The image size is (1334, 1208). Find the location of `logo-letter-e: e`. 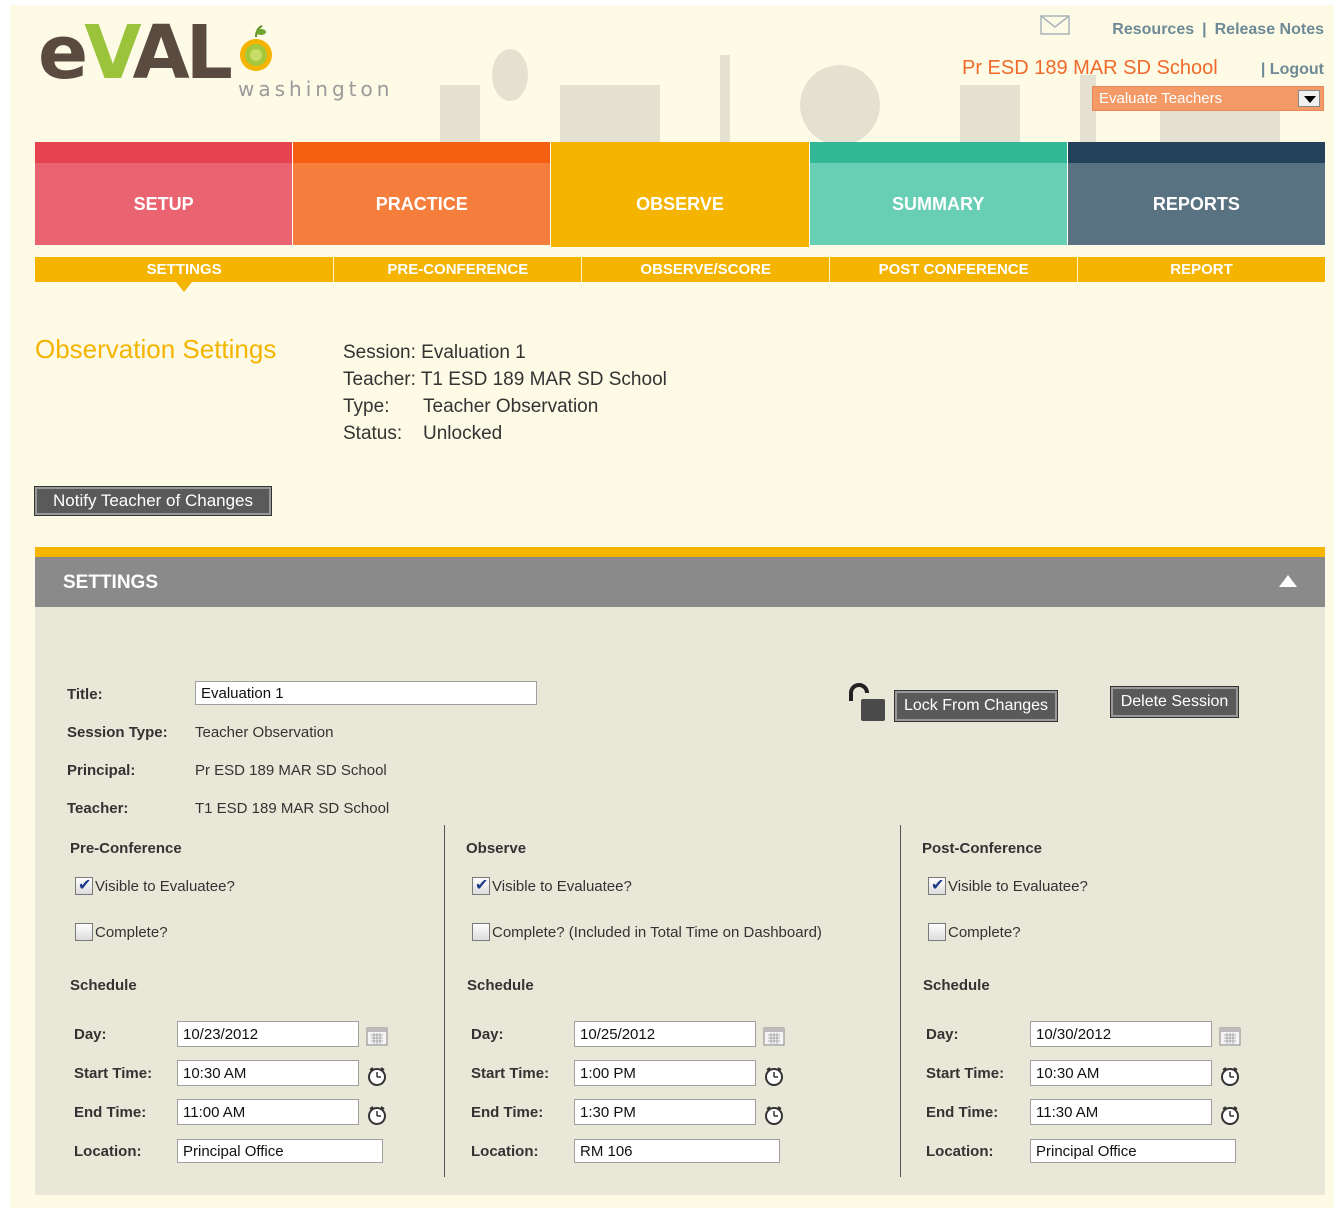

logo-letter-e: e is located at coordinates (63, 53).